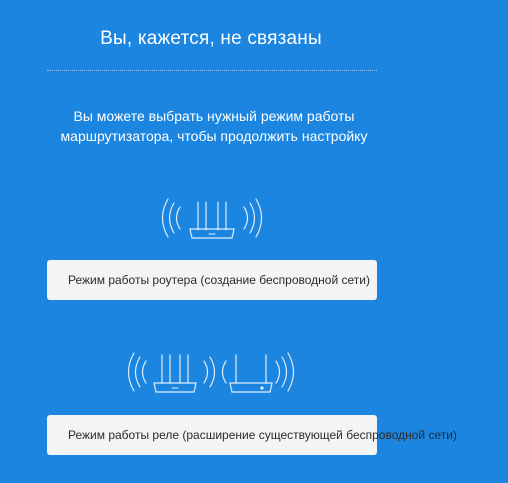 The height and width of the screenshot is (483, 508). What do you see at coordinates (212, 220) in the screenshot?
I see `router-wifi-icon` at bounding box center [212, 220].